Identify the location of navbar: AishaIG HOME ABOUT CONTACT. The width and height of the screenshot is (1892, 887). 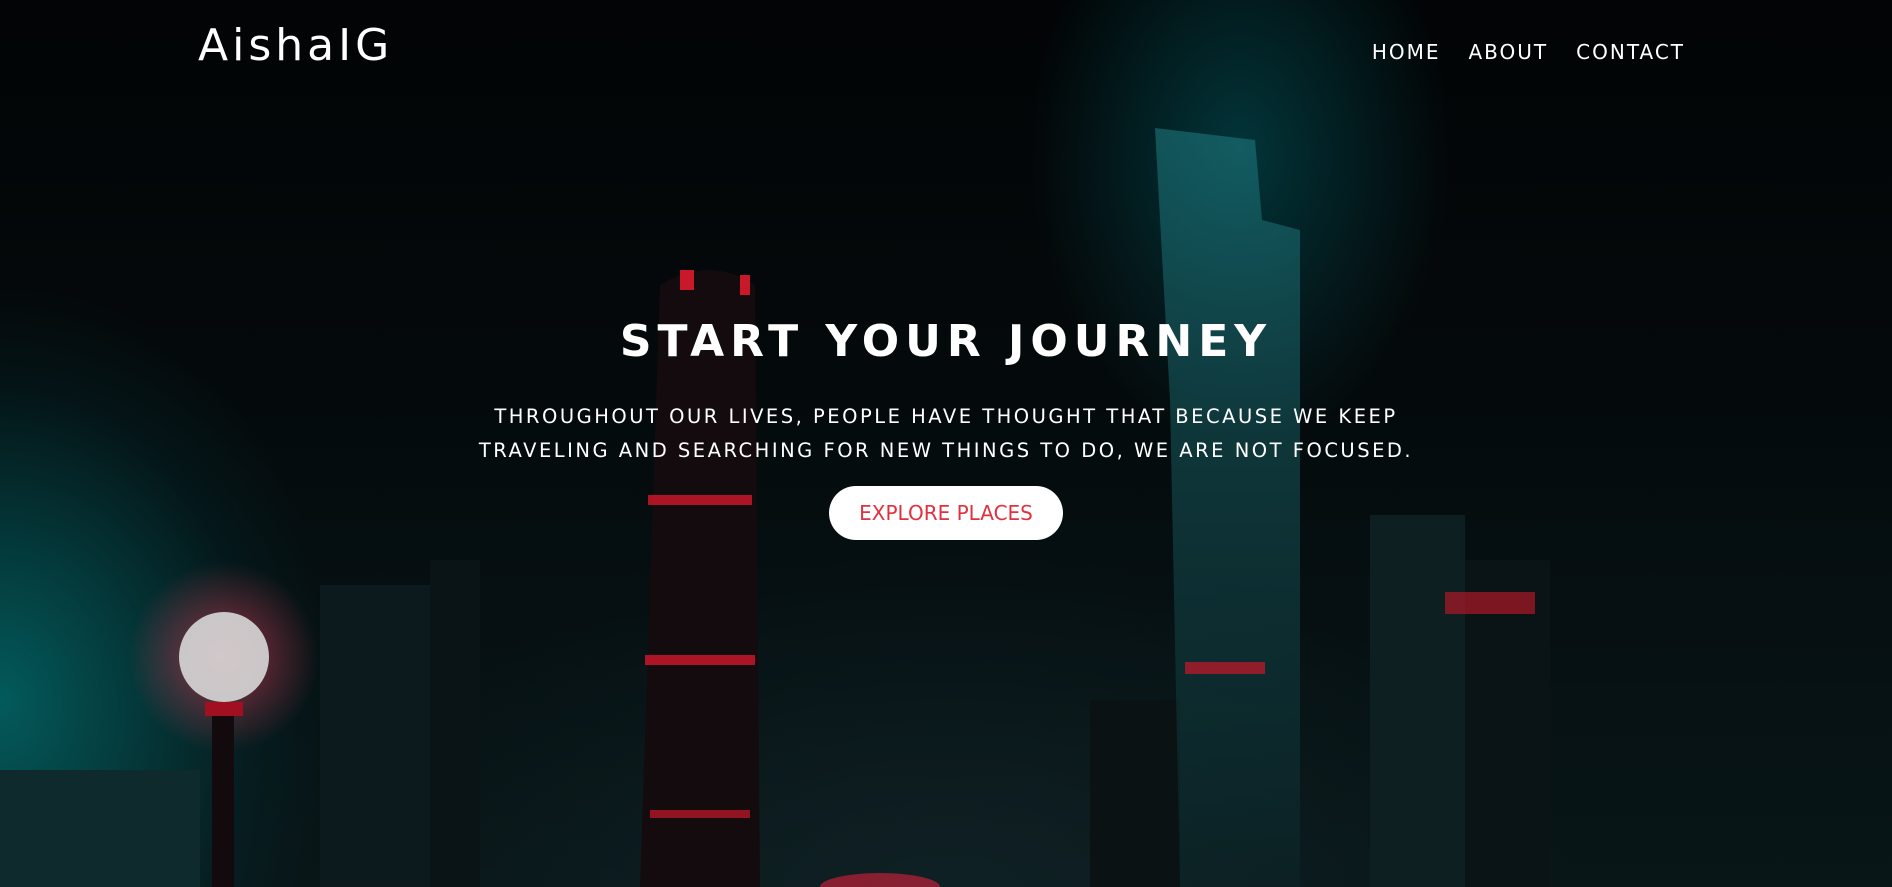
(946, 50).